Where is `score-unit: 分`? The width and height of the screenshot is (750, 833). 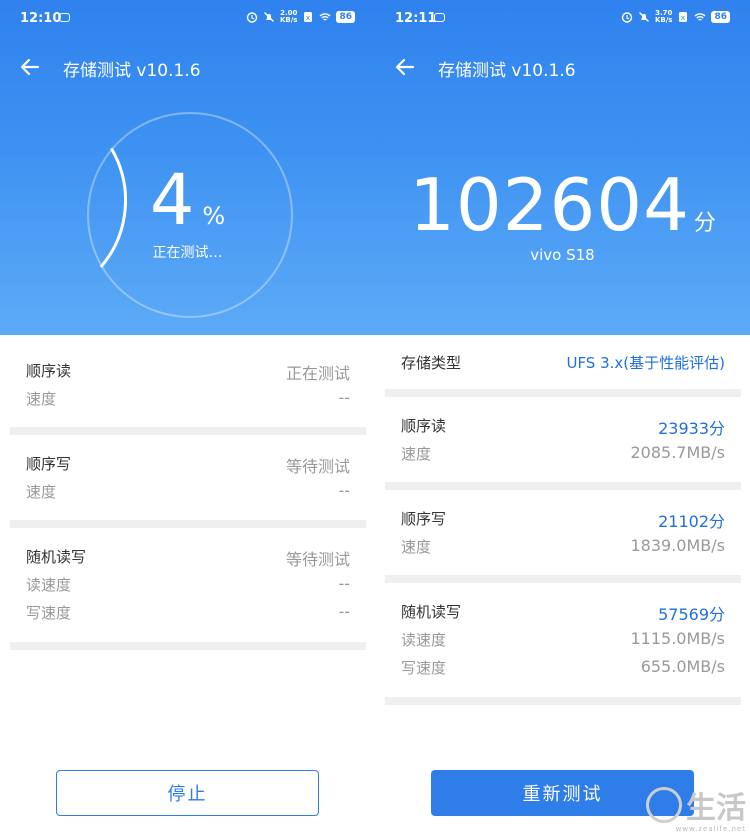
score-unit: 分 is located at coordinates (704, 223).